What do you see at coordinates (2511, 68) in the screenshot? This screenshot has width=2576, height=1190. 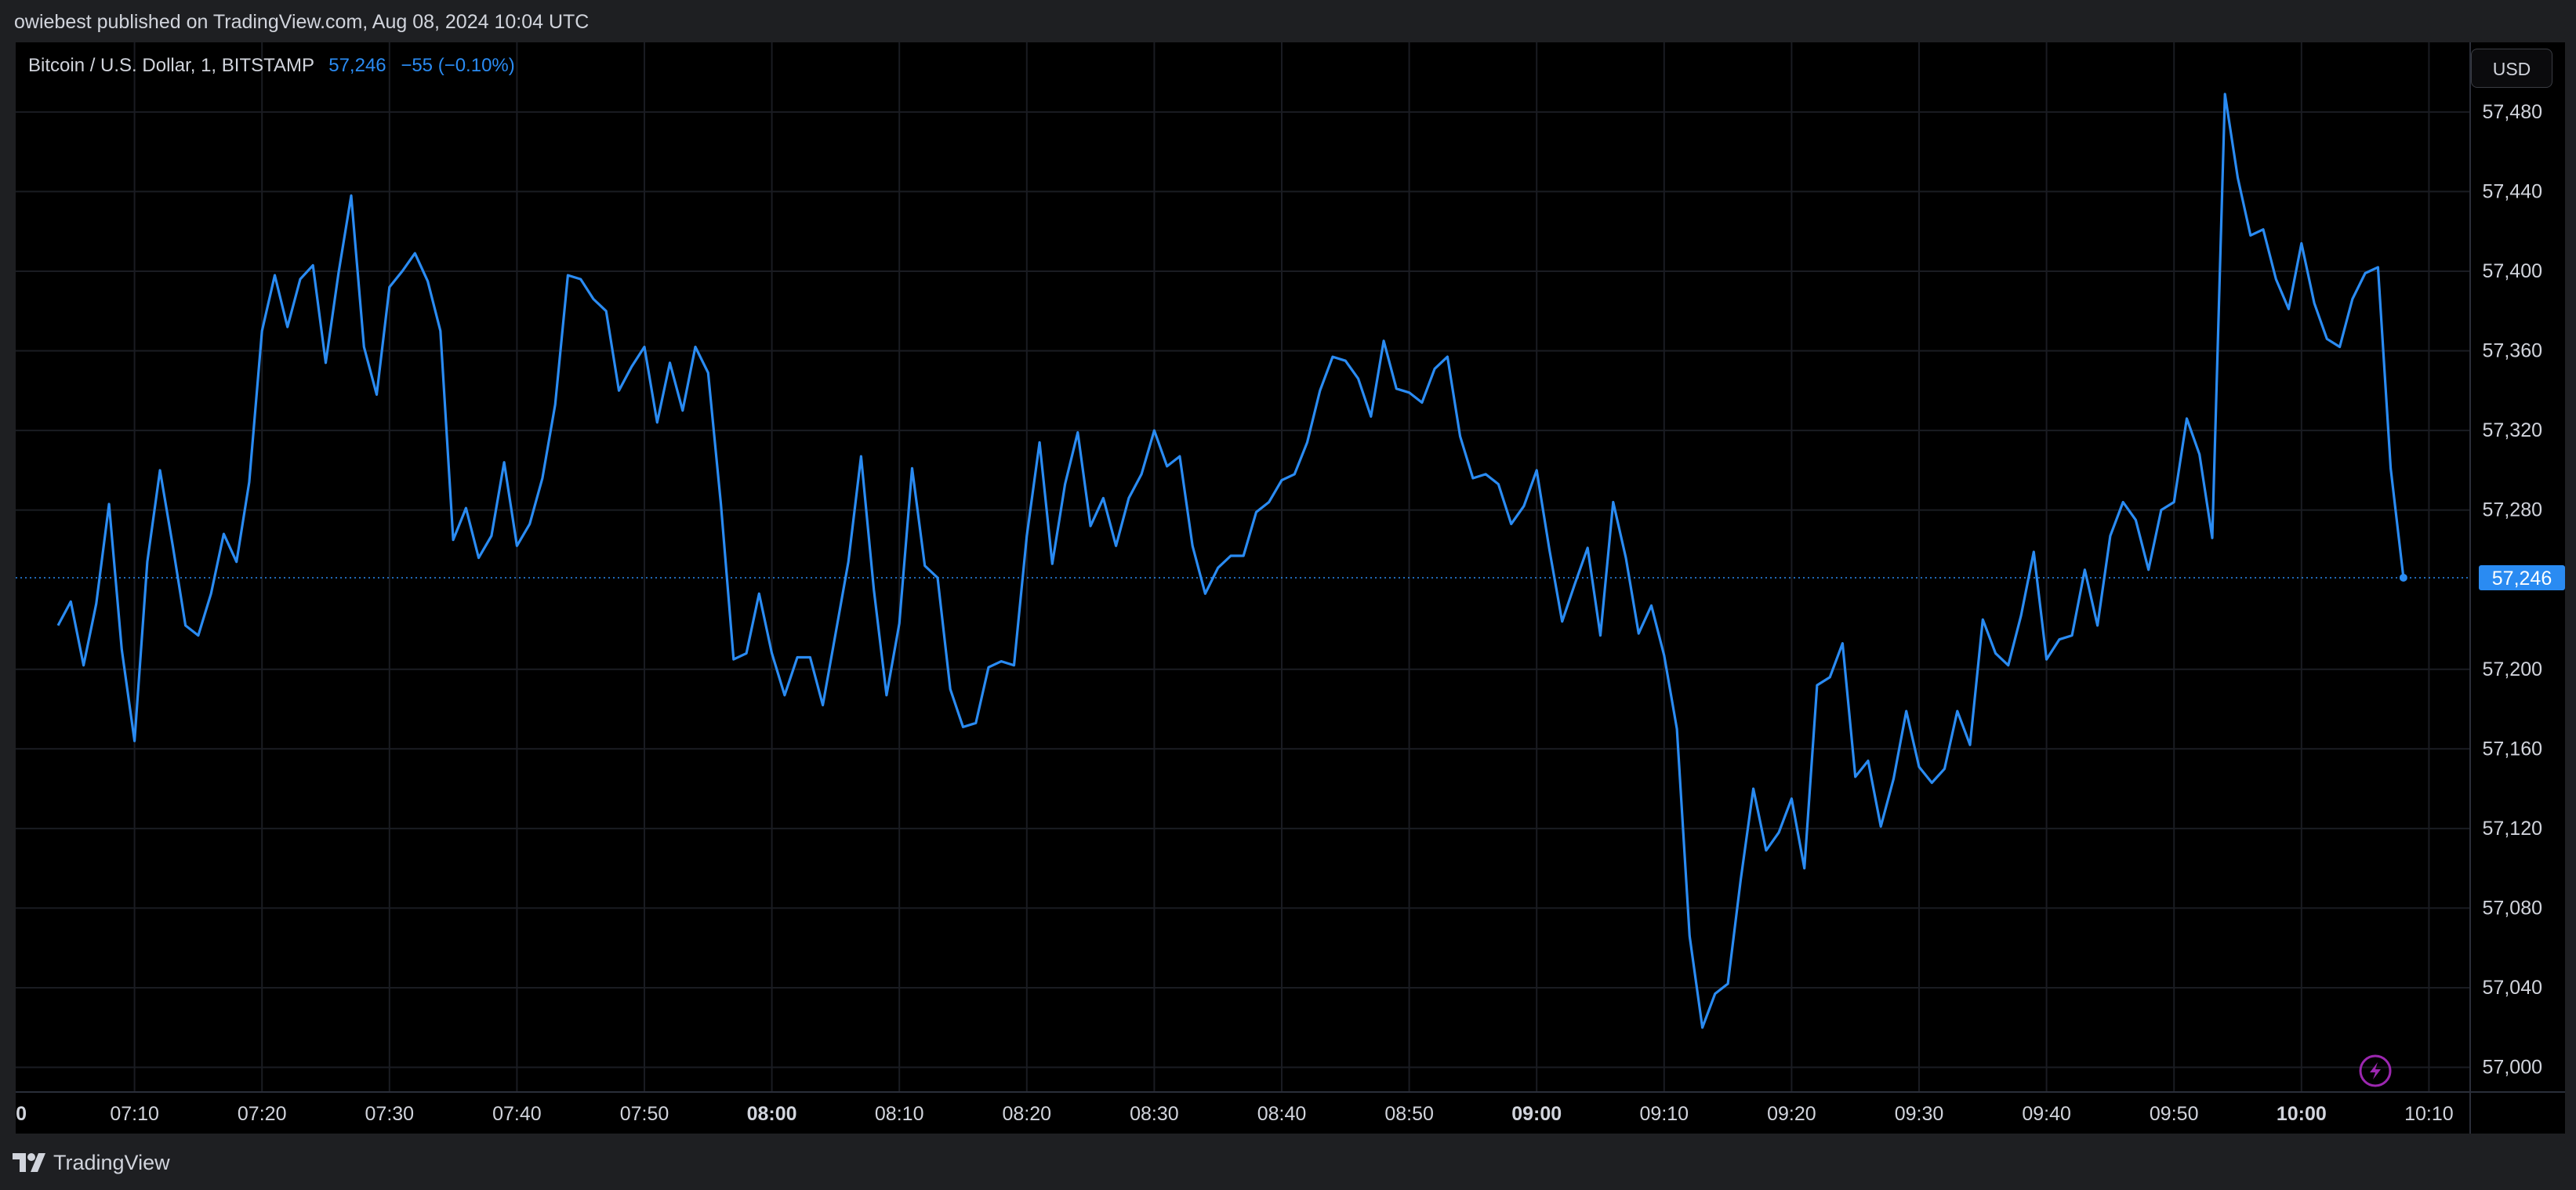 I see `currency-button: USD` at bounding box center [2511, 68].